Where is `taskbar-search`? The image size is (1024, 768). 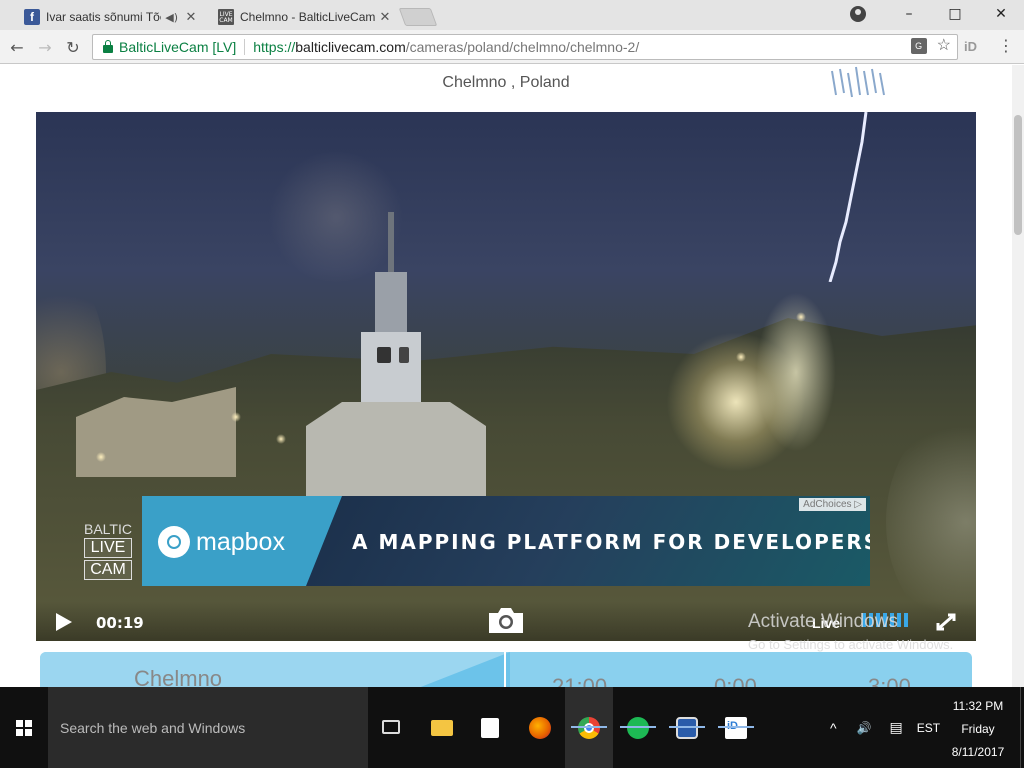
taskbar-search is located at coordinates (208, 727).